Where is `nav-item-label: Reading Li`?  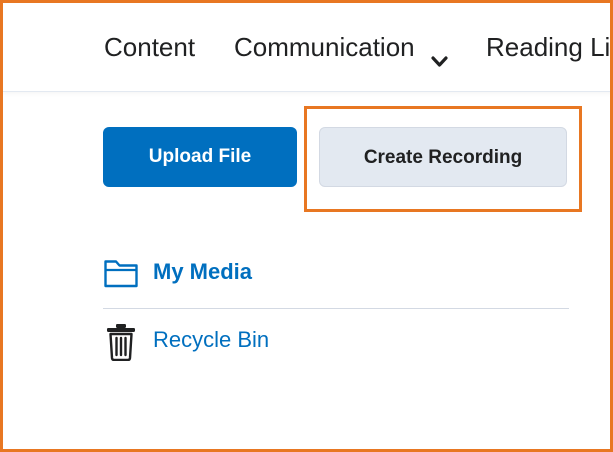
nav-item-label: Reading Li is located at coordinates (548, 47).